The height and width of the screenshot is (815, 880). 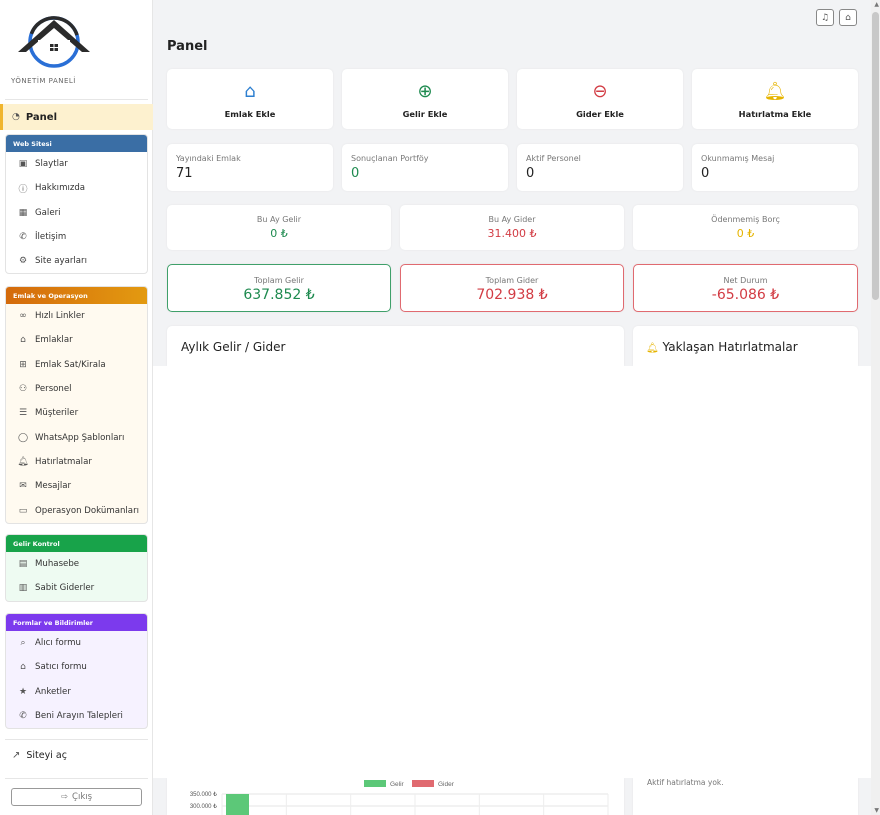 What do you see at coordinates (745, 796) in the screenshot?
I see `reminders-body: Aktif hatırlatma yok.` at bounding box center [745, 796].